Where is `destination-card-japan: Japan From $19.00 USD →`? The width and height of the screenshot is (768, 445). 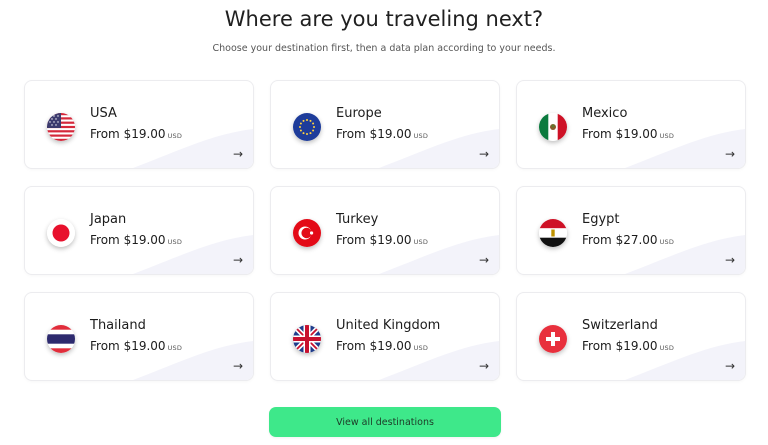 destination-card-japan: Japan From $19.00 USD → is located at coordinates (139, 230).